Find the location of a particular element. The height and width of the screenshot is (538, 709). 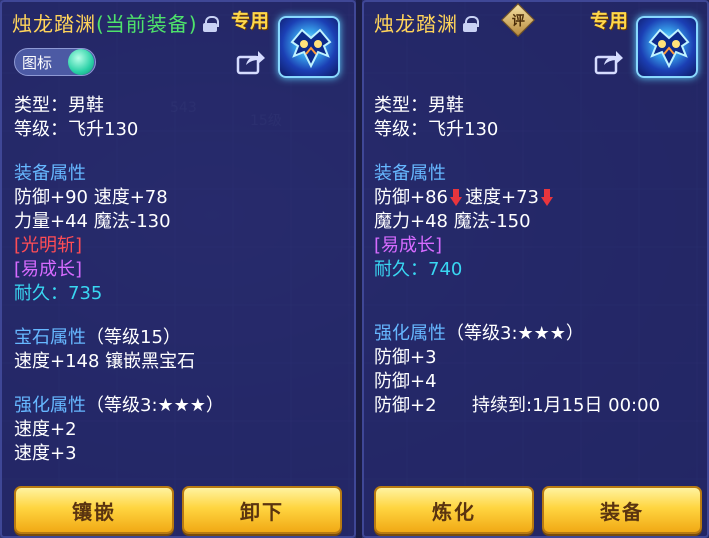

item-title-row: 烛龙踏渊 is located at coordinates (426, 22).